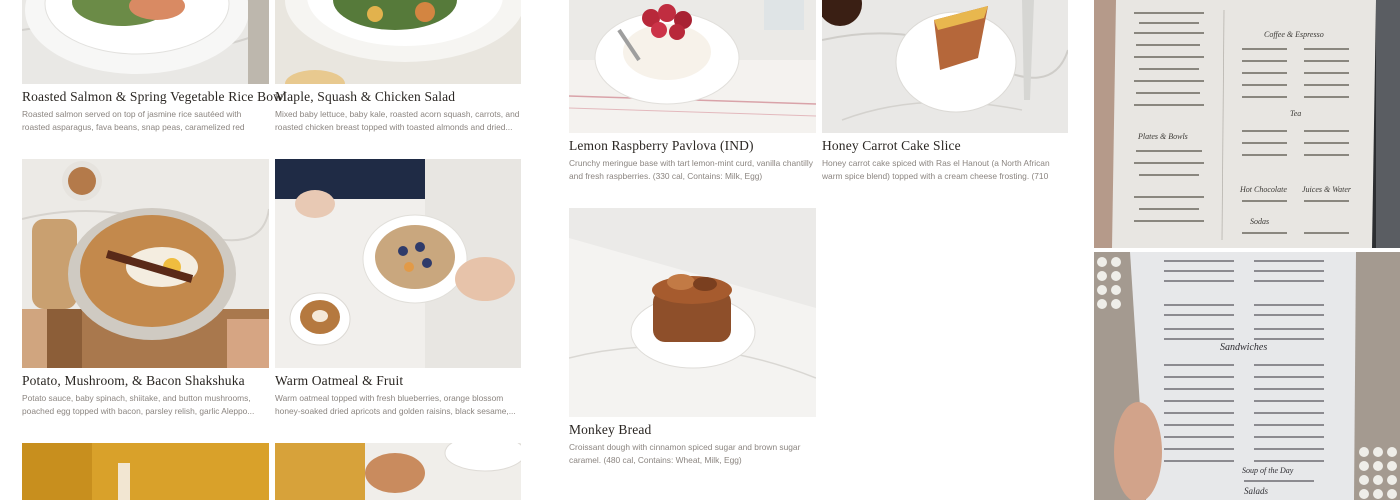 This screenshot has width=1400, height=500. I want to click on menu-heading: Sandwiches, so click(1244, 347).